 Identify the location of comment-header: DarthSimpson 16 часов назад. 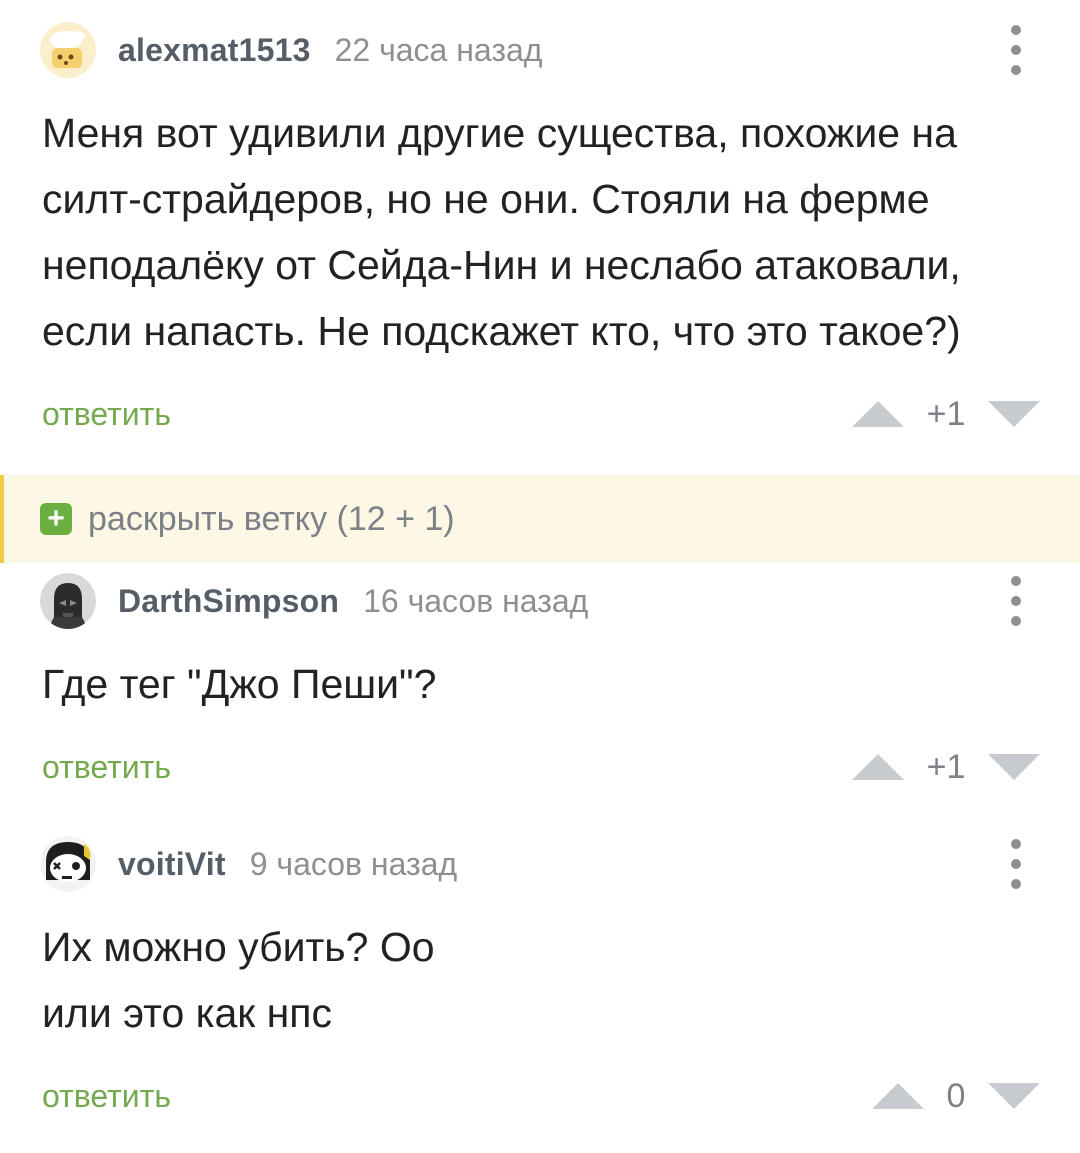
(314, 601).